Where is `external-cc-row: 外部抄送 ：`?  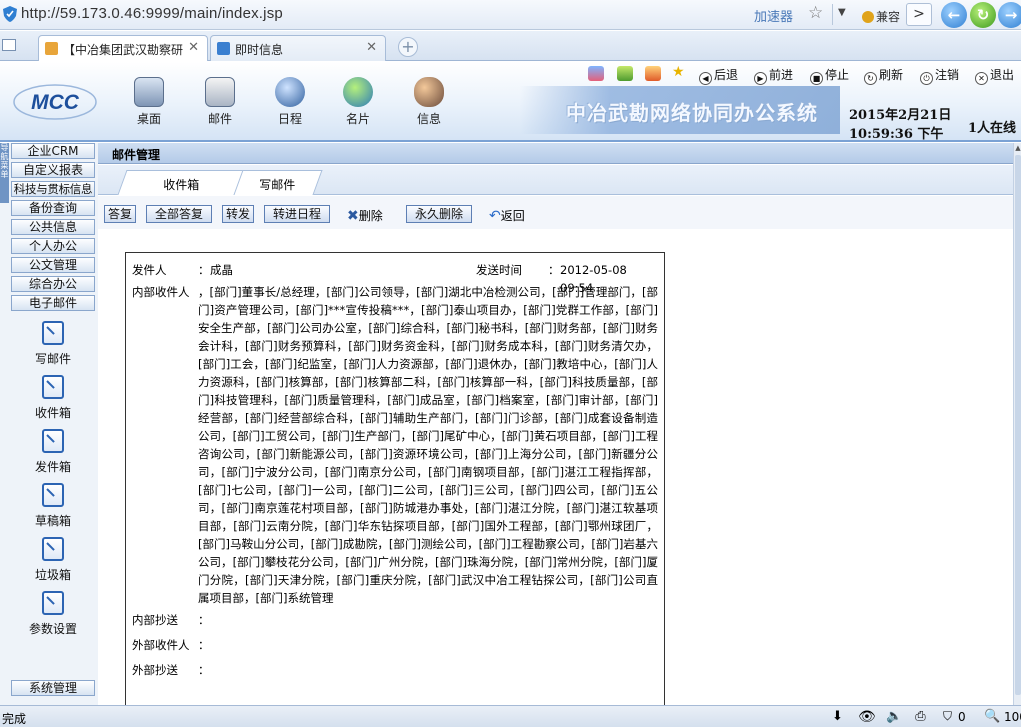
external-cc-row: 外部抄送 ： is located at coordinates (395, 673).